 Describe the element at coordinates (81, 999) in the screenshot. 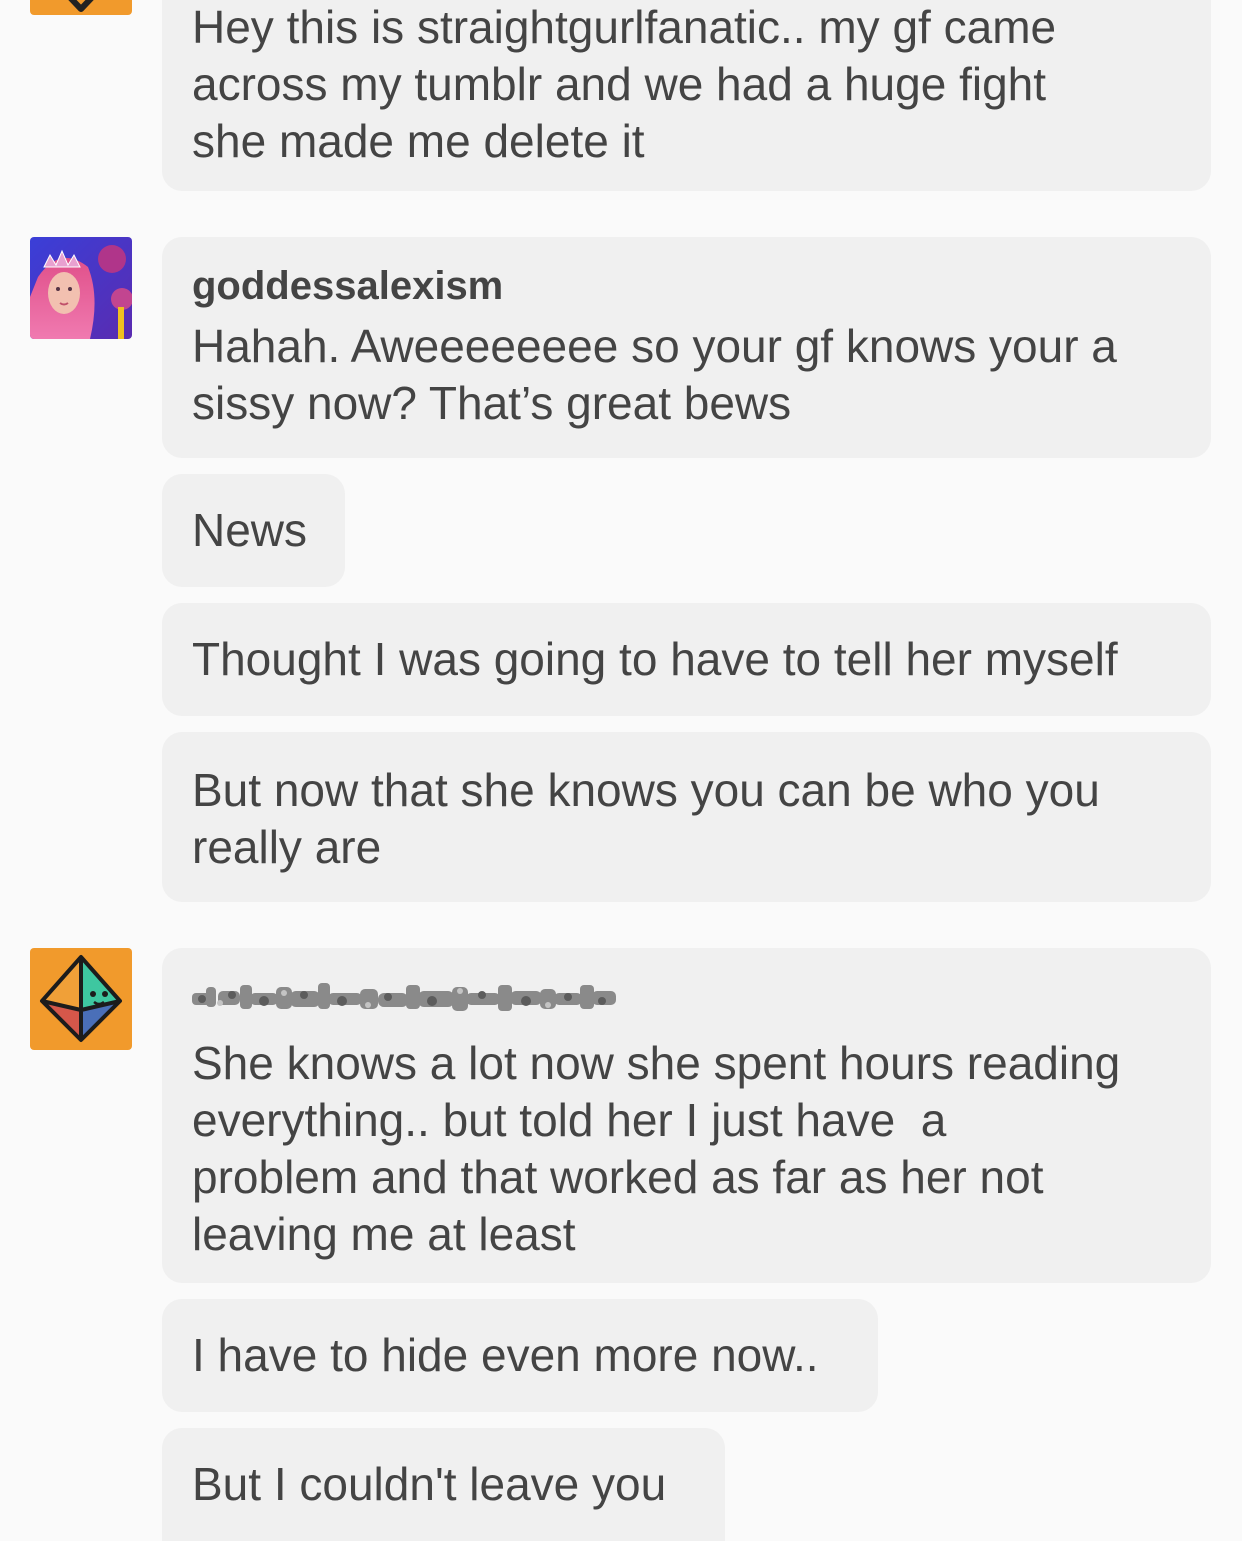

I see `avatar-octahedron-icon` at that location.